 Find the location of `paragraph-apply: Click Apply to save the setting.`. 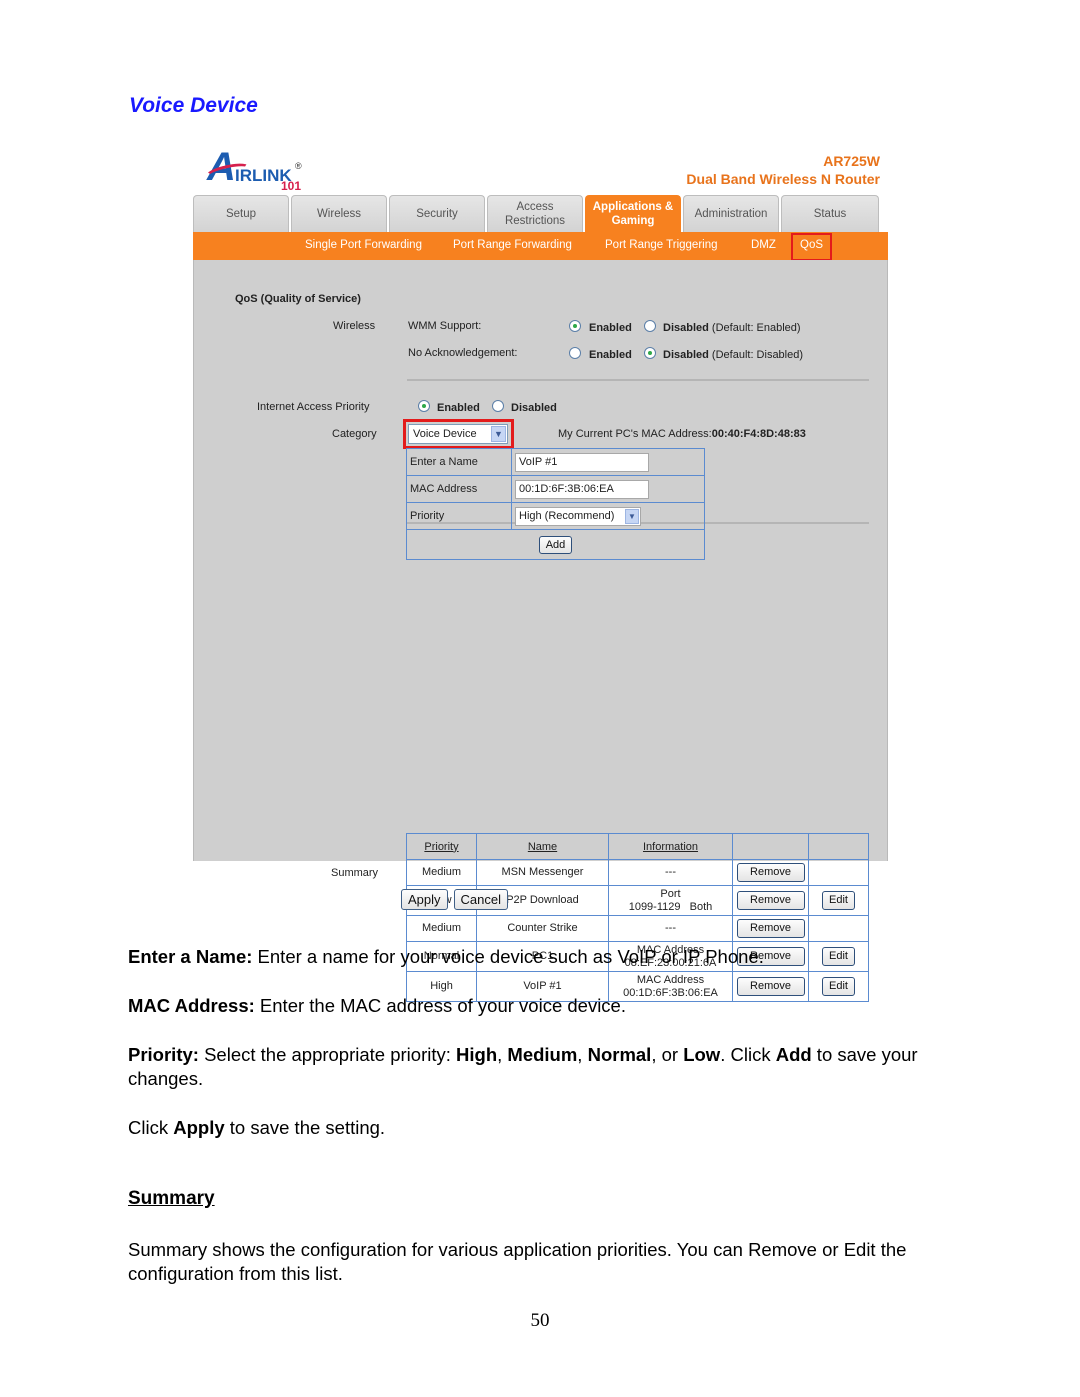

paragraph-apply: Click Apply to save the setting. is located at coordinates (257, 1127).